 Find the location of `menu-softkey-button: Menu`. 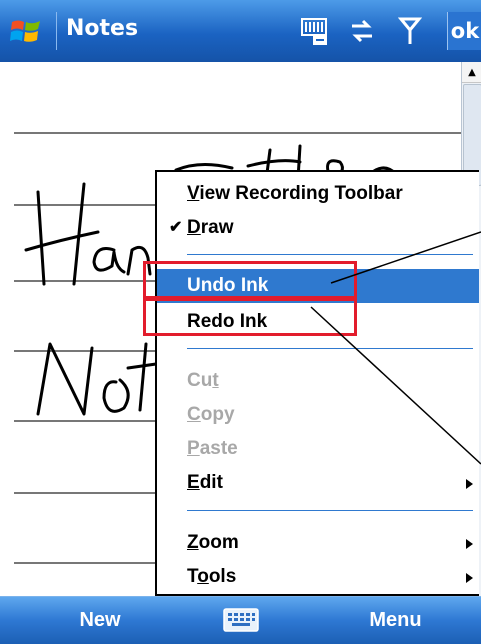

menu-softkey-button: Menu is located at coordinates (395, 620).